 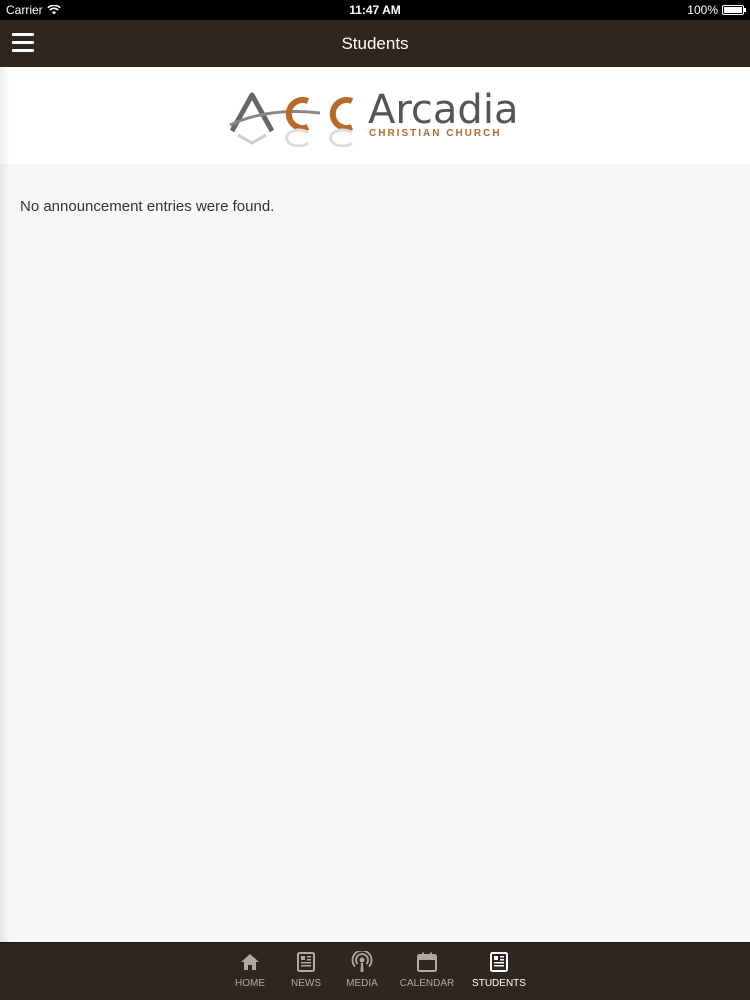 I want to click on battery-icon, so click(x=734, y=10).